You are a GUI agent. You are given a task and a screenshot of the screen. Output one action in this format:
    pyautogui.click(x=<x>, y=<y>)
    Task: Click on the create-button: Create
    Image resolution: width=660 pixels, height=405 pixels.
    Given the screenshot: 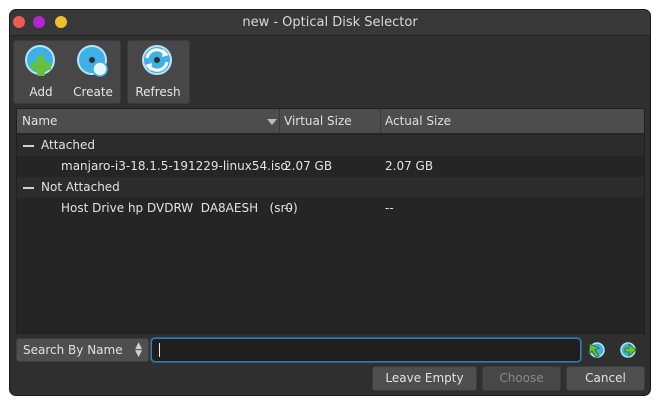 What is the action you would take?
    pyautogui.click(x=93, y=72)
    